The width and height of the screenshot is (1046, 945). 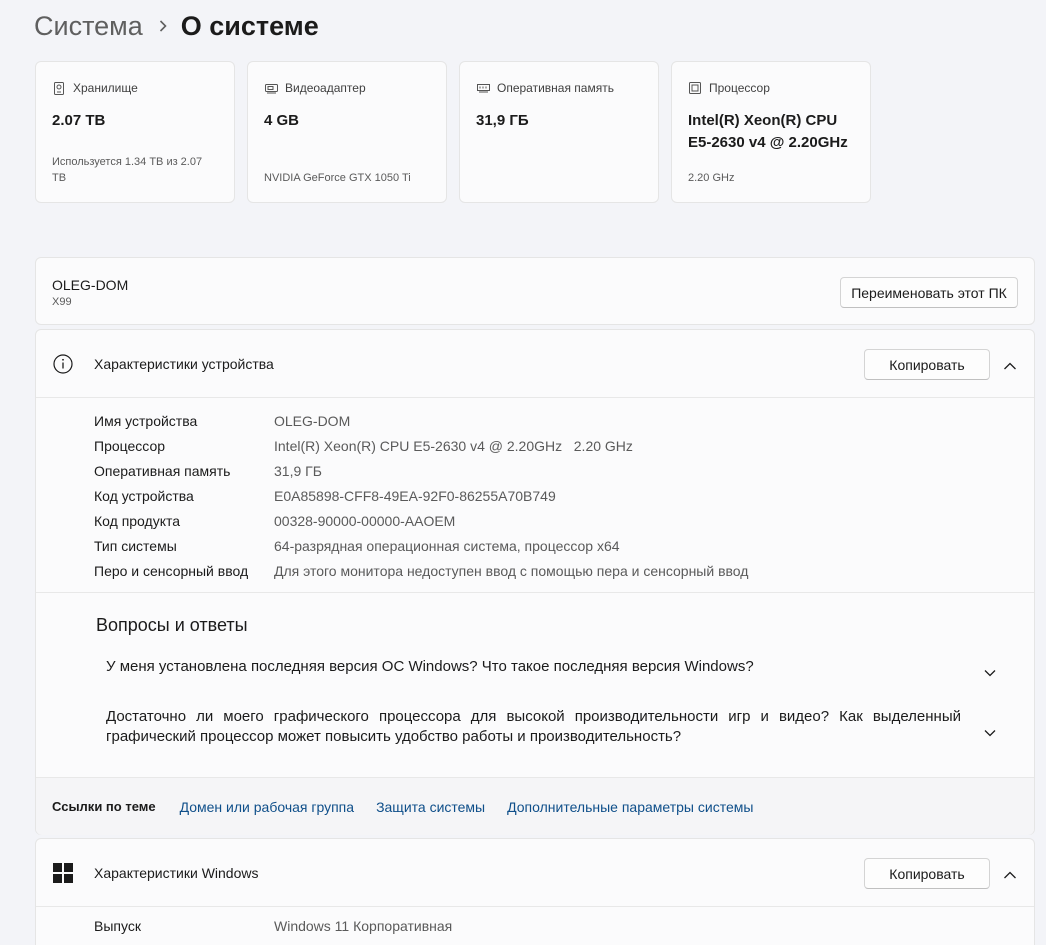 What do you see at coordinates (337, 178) in the screenshot?
I see `card-sub: NVIDIA GeForce GTX 1050 Ti` at bounding box center [337, 178].